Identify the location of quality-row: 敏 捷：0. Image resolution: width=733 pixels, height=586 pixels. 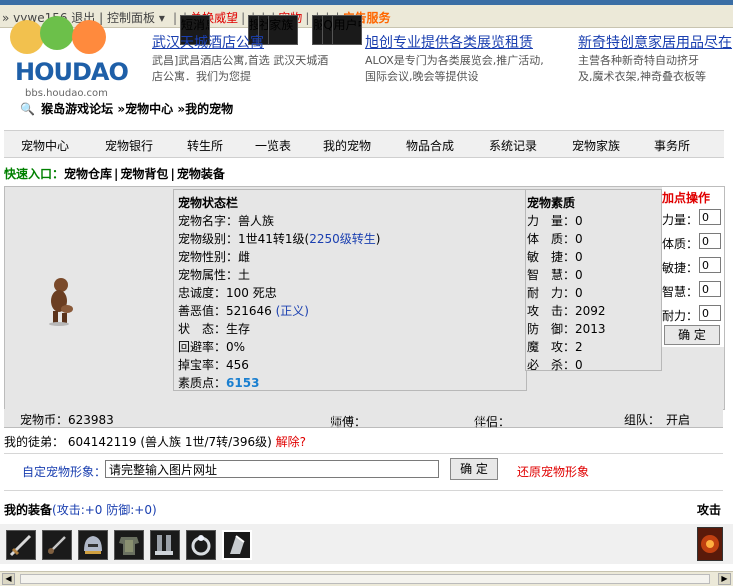
(555, 257).